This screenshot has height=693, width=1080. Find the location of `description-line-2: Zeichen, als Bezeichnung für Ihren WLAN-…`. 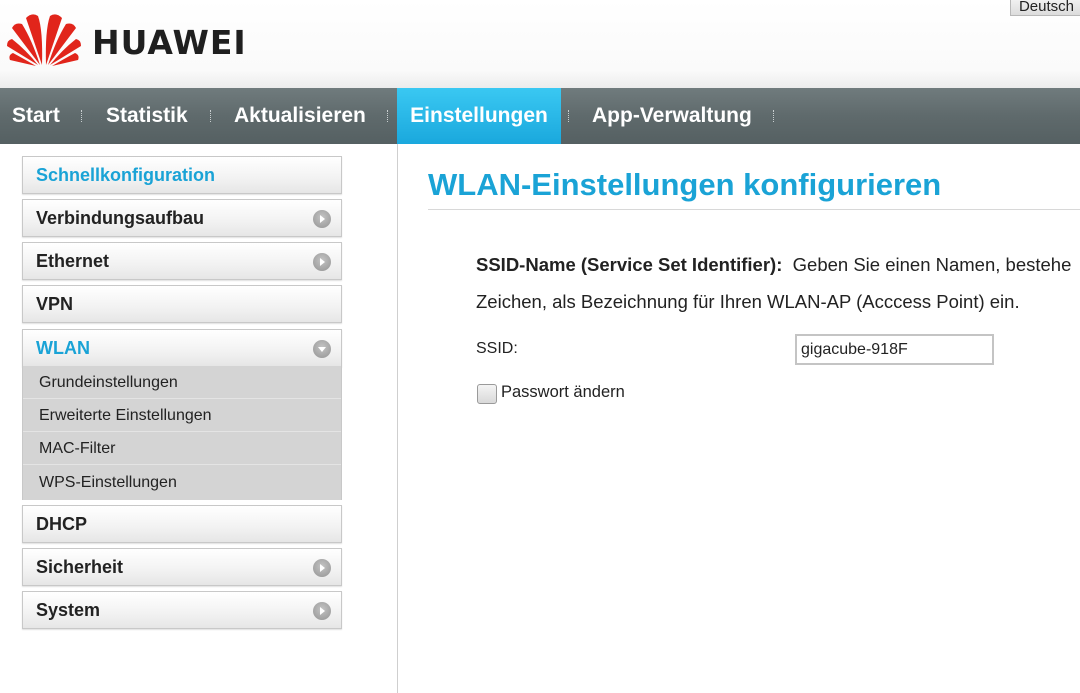

description-line-2: Zeichen, als Bezeichnung für Ihren WLAN-… is located at coordinates (748, 301).